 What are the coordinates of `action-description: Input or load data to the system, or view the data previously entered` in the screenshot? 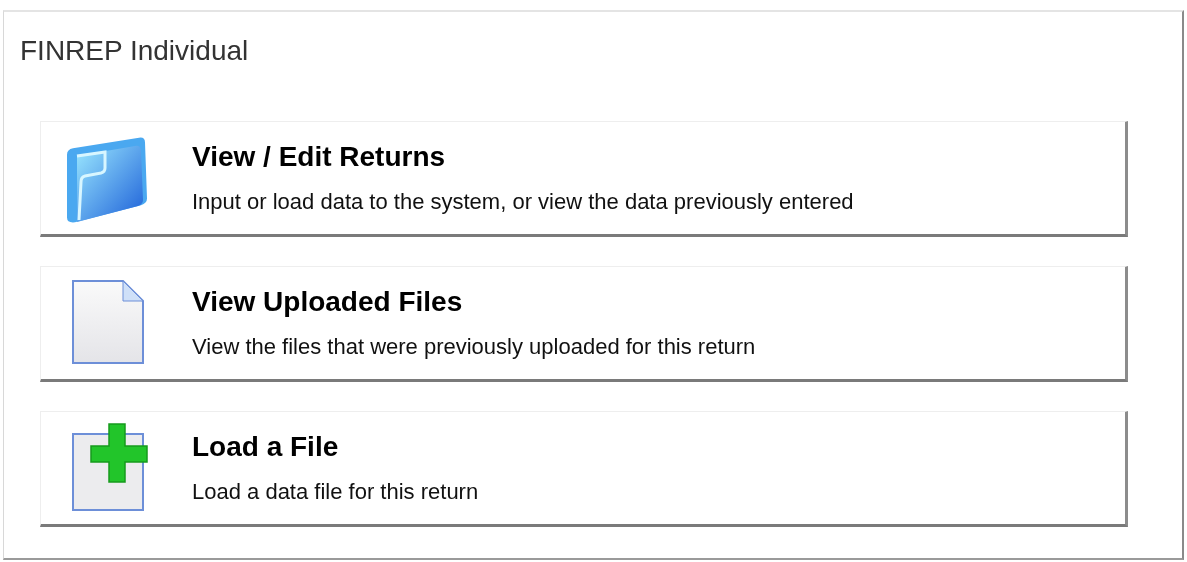 It's located at (523, 202).